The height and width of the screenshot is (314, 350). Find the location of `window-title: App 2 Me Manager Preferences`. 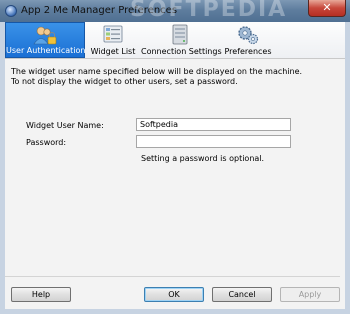

window-title: App 2 Me Manager Preferences is located at coordinates (99, 10).